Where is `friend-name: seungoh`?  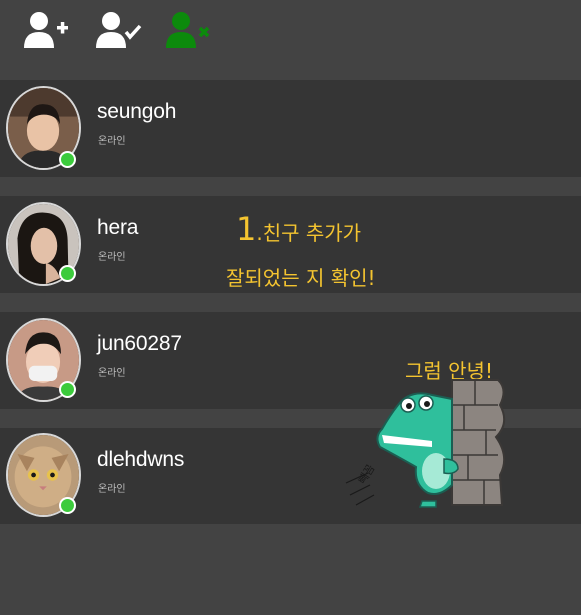 friend-name: seungoh is located at coordinates (137, 111).